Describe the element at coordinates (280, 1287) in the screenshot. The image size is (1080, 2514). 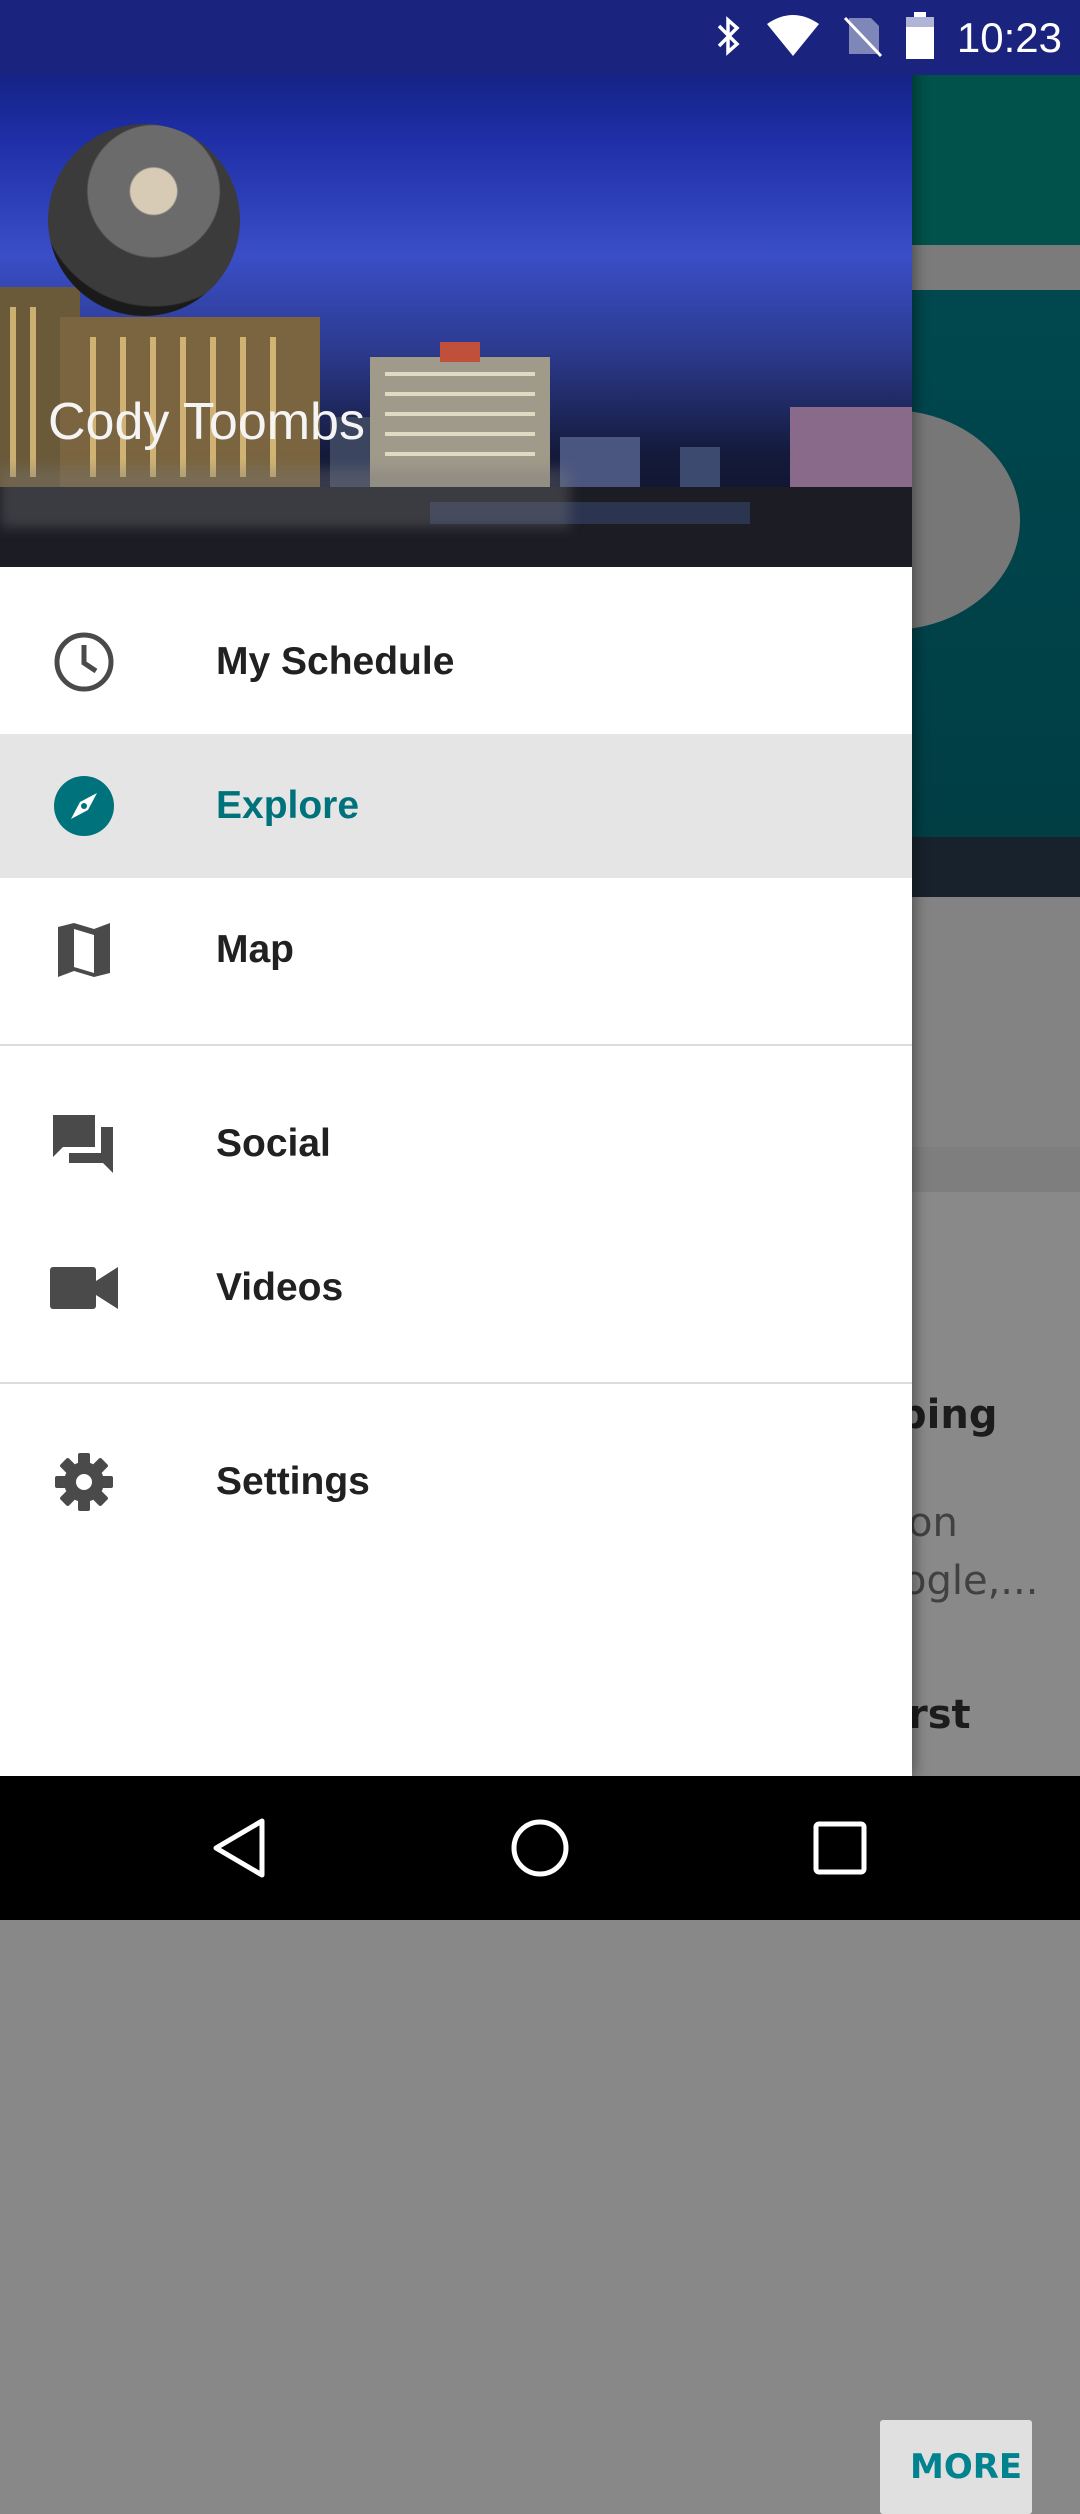
I see `menu-item-label: Videos` at that location.